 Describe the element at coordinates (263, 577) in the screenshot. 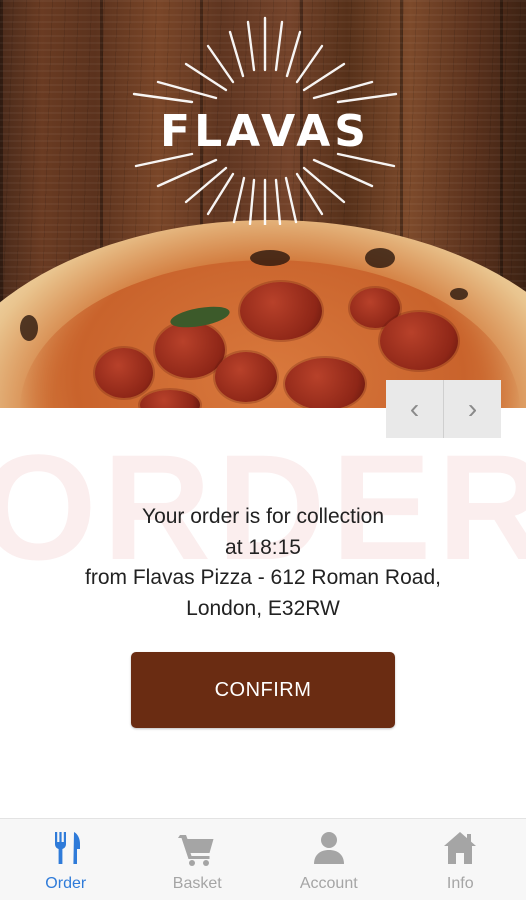

I see `order-location: from Flavas Pizza - 612 Roman Road,` at that location.